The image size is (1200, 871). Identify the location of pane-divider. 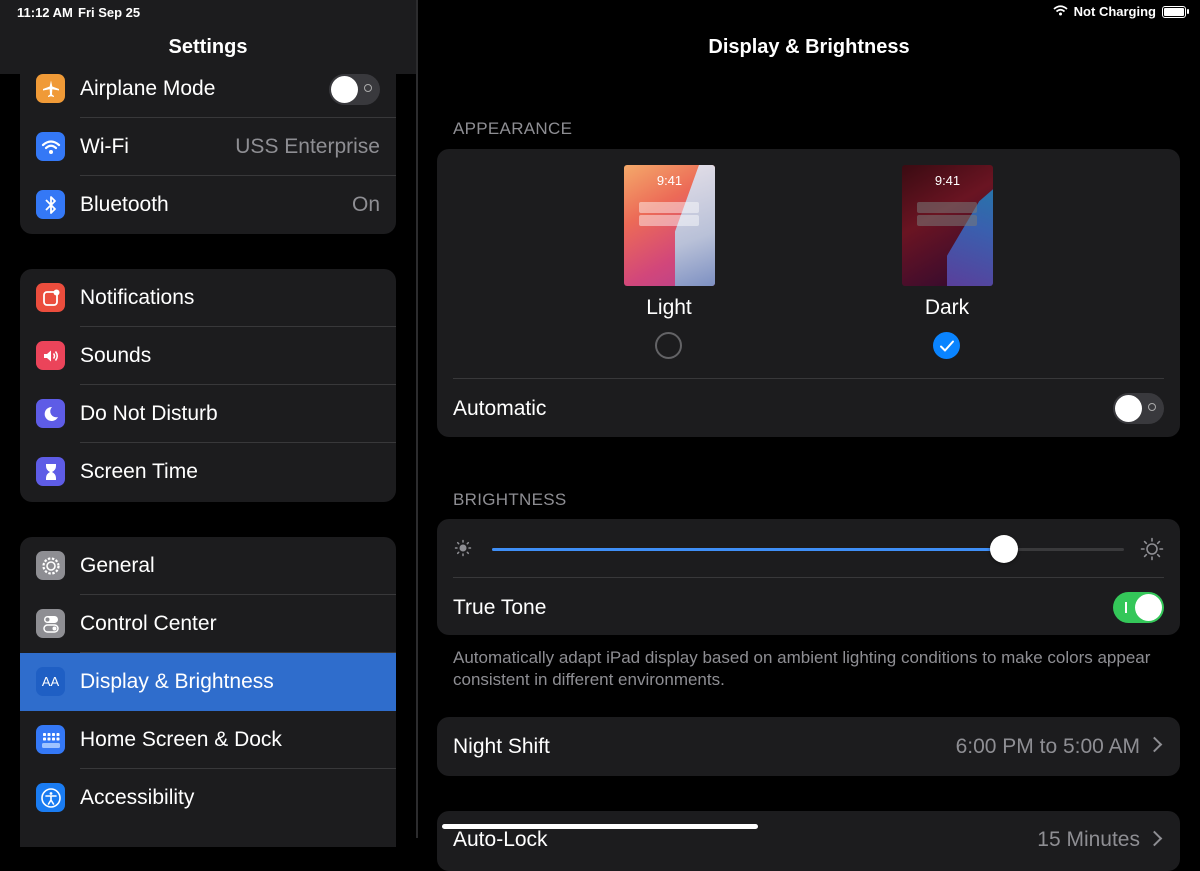
(417, 419).